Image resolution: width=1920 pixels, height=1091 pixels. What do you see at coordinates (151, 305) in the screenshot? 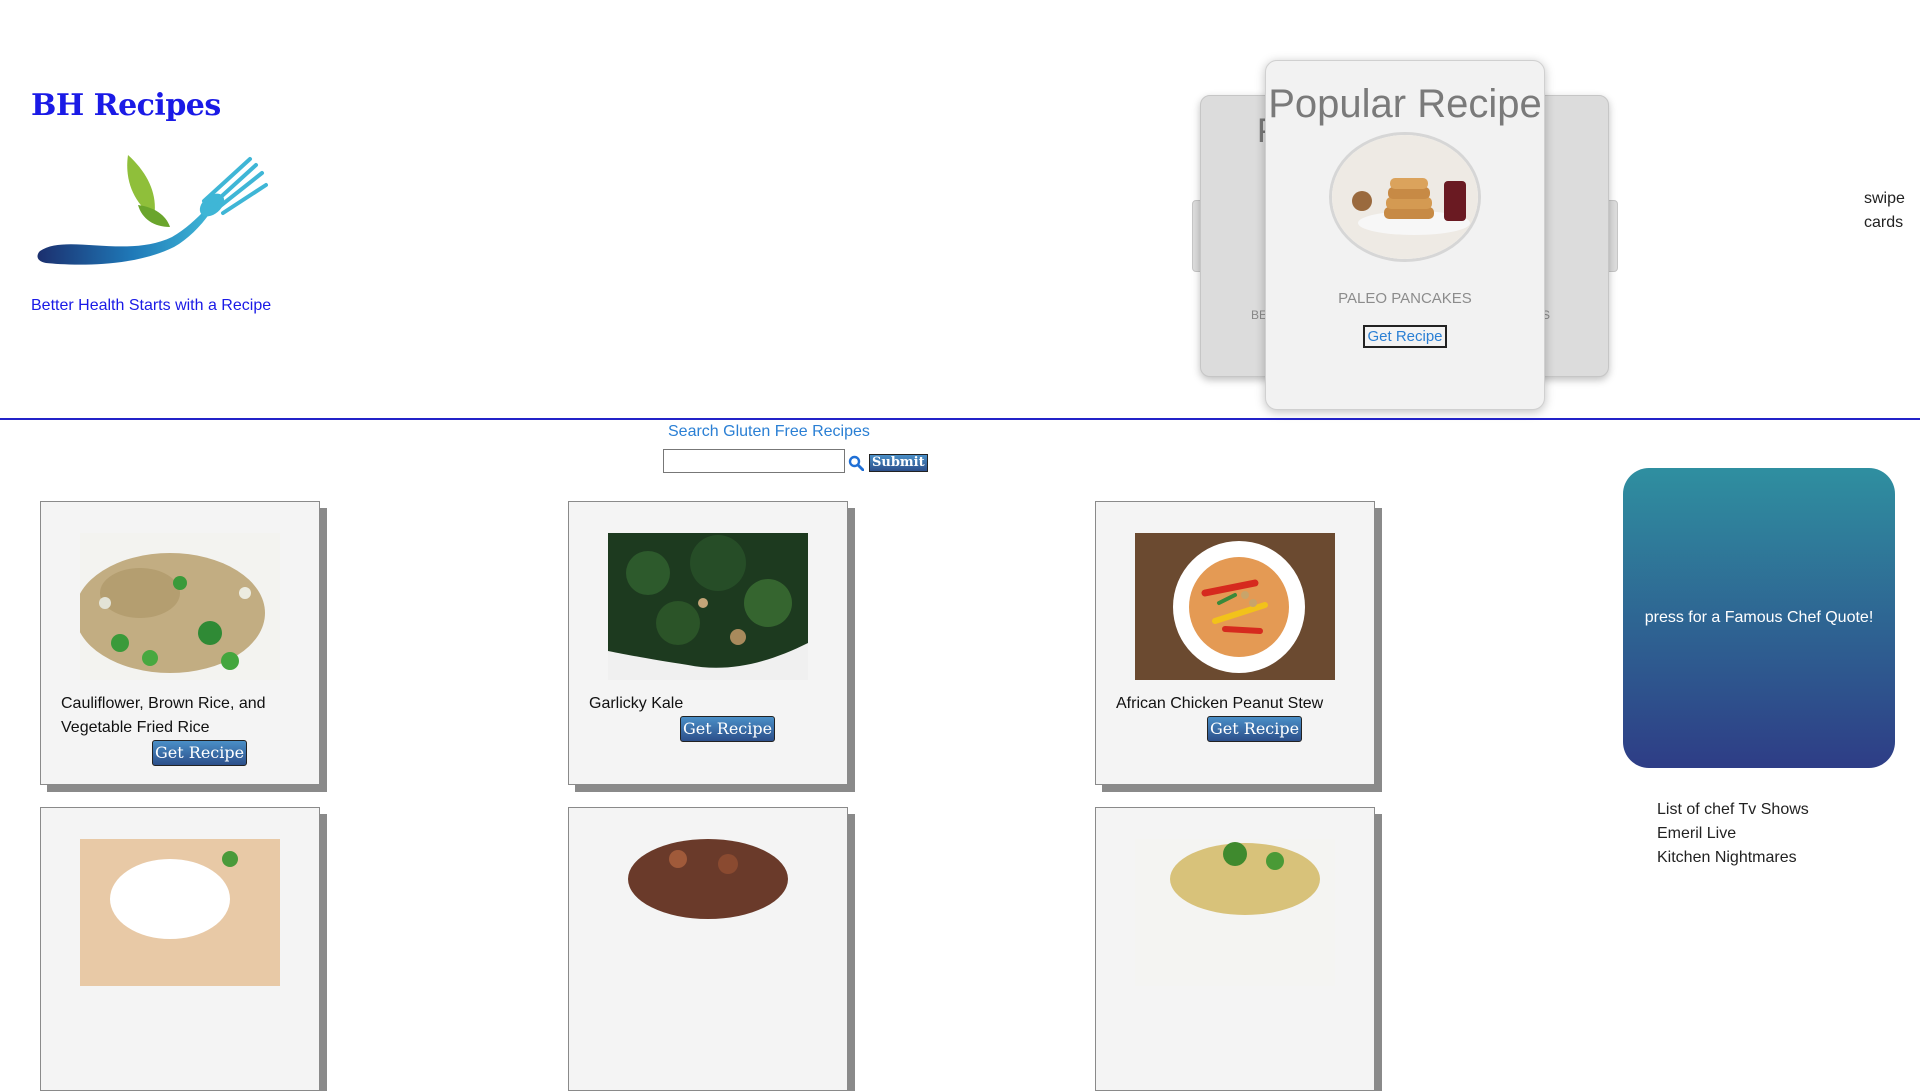
I see `tagline: Better Health Starts with a Recipe` at bounding box center [151, 305].